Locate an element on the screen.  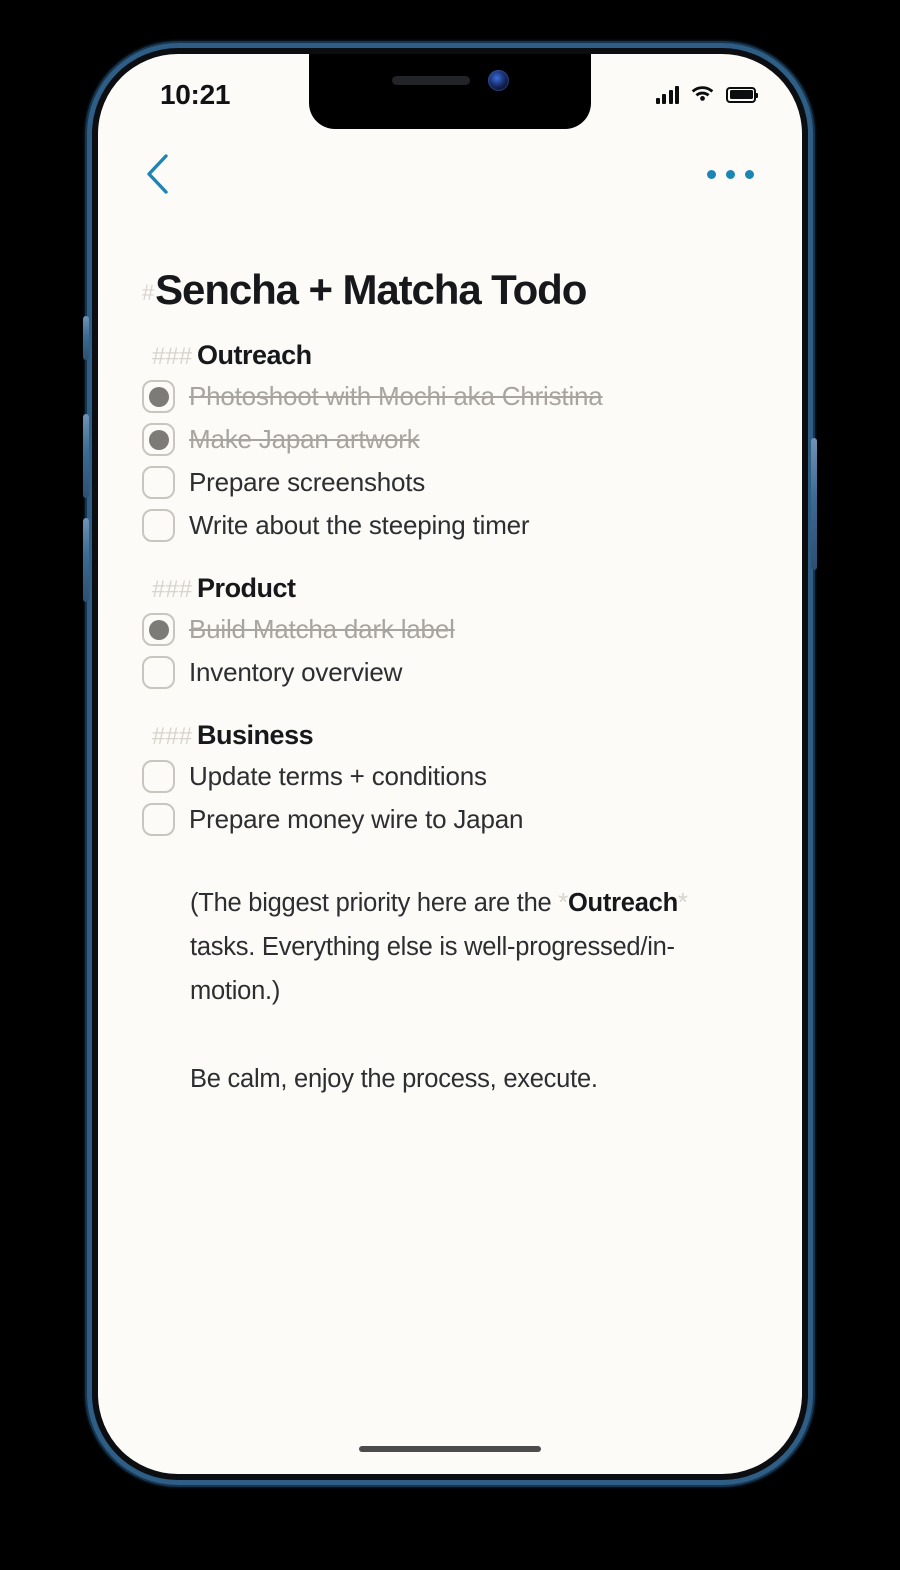
nav-bar is located at coordinates (450, 174).